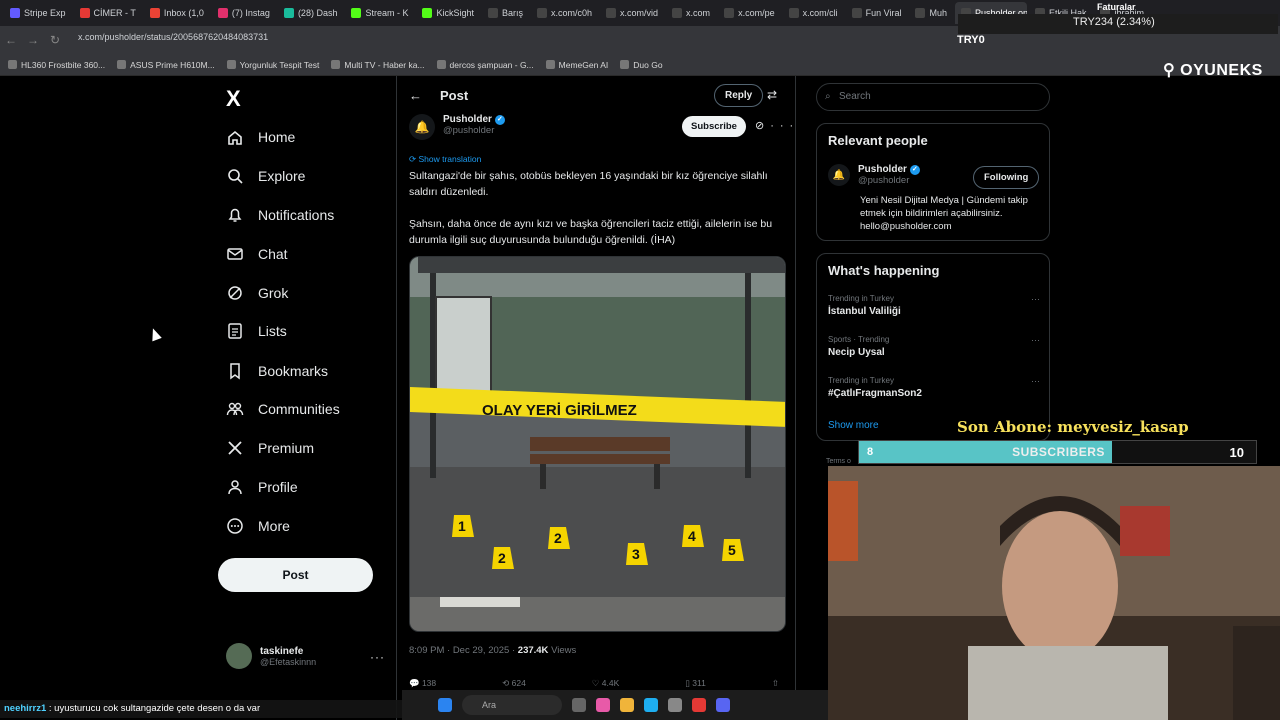 The image size is (1280, 720). I want to click on browser-tab: Muh, so click(931, 13).